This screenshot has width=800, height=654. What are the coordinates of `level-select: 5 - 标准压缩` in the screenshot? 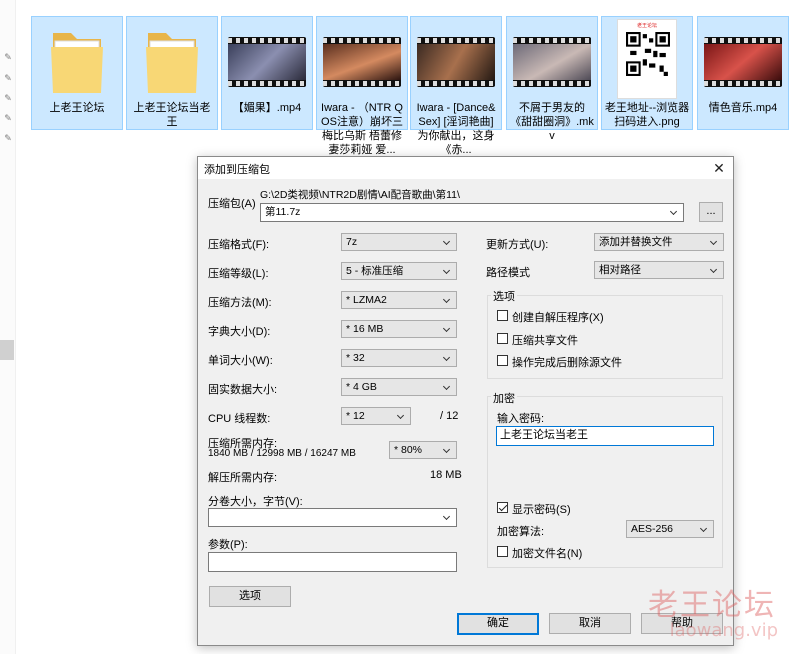 It's located at (399, 271).